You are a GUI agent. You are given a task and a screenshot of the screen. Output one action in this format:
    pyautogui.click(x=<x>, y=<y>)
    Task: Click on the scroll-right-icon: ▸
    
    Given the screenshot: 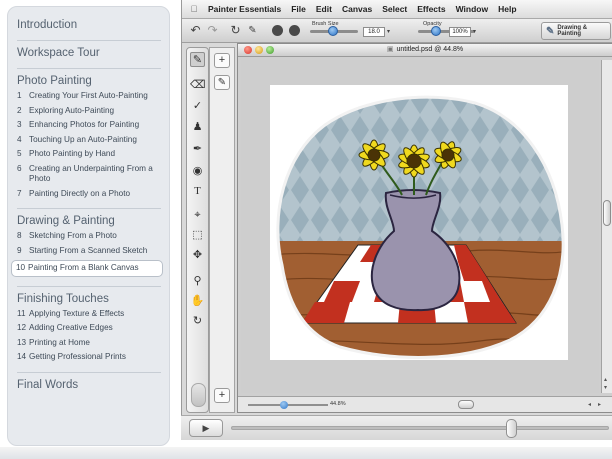 What is the action you would take?
    pyautogui.click(x=599, y=404)
    